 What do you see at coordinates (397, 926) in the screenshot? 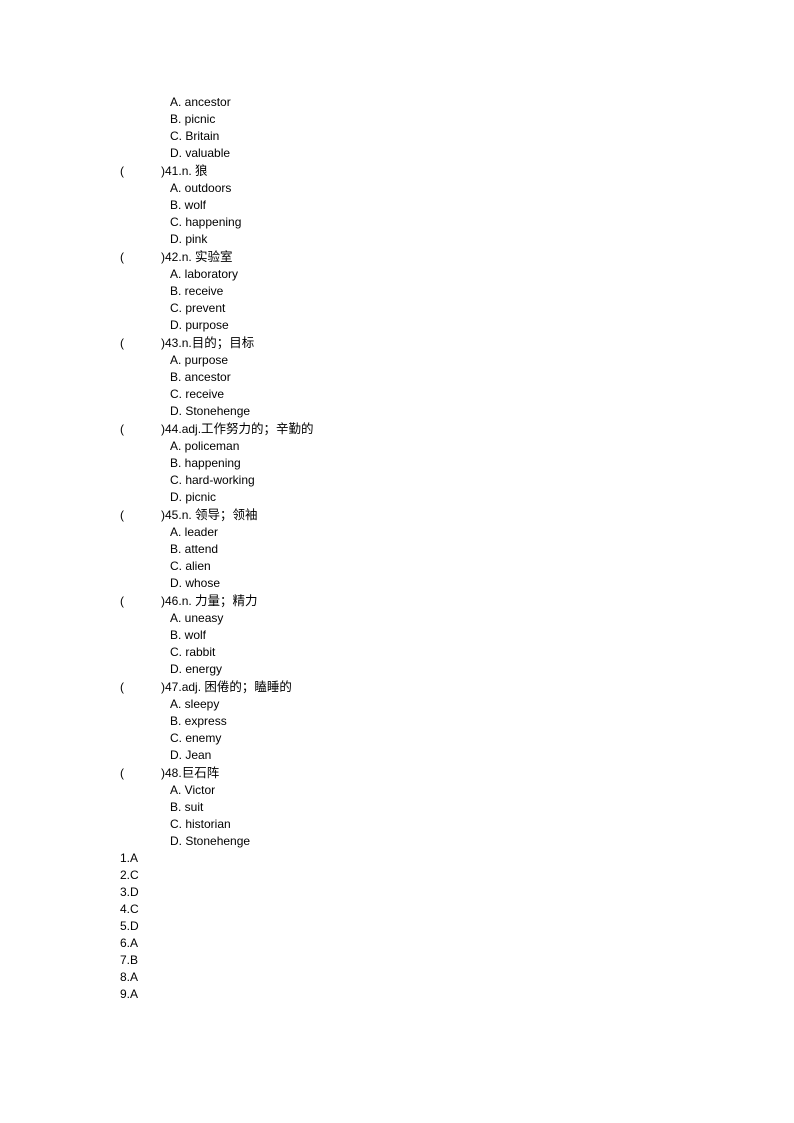
I see `answer-key-list: 1.A 2.C 3.D 4.C 5.D 6.A 7.B 8.A 9.A` at bounding box center [397, 926].